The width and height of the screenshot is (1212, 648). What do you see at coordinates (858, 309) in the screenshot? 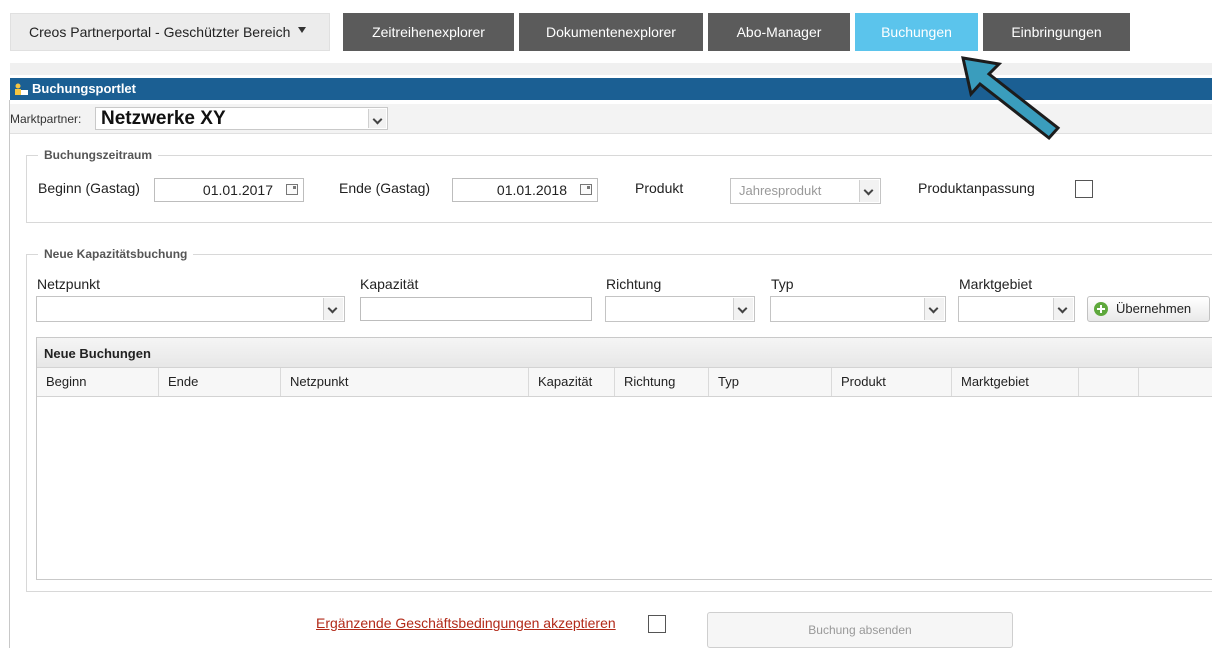
I see `typ-select` at bounding box center [858, 309].